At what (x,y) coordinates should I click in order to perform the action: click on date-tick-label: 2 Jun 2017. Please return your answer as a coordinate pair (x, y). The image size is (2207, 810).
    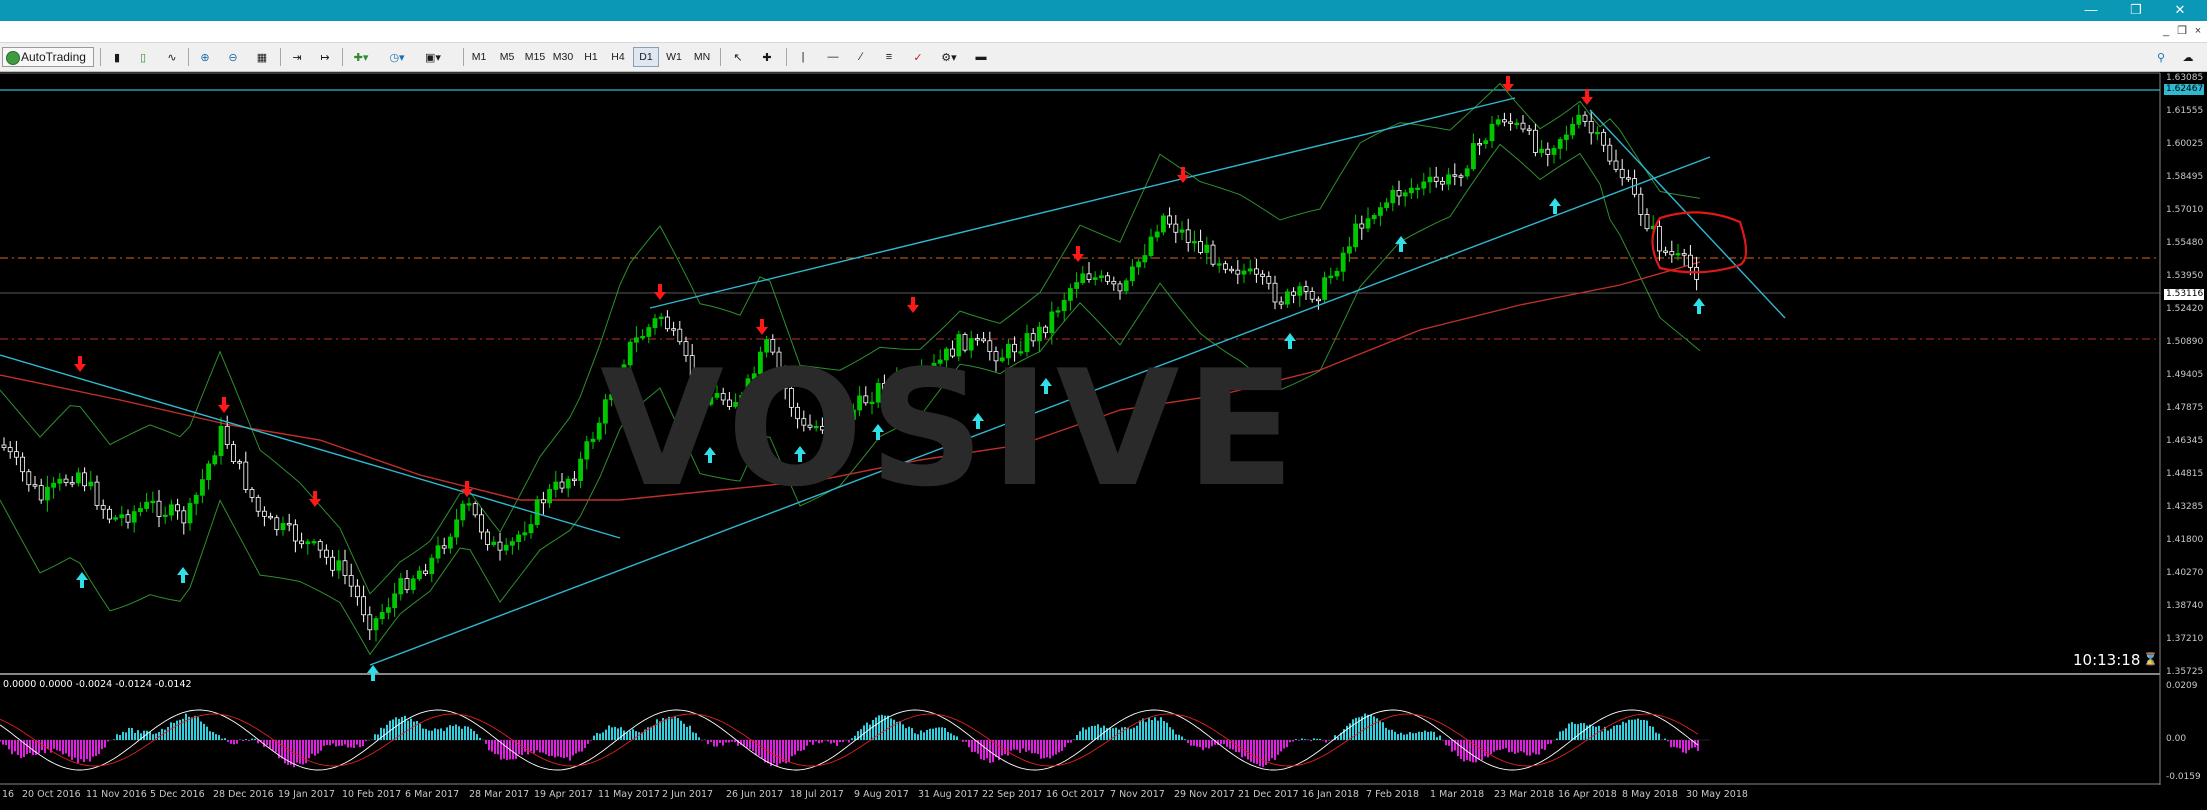
    Looking at the image, I should click on (688, 794).